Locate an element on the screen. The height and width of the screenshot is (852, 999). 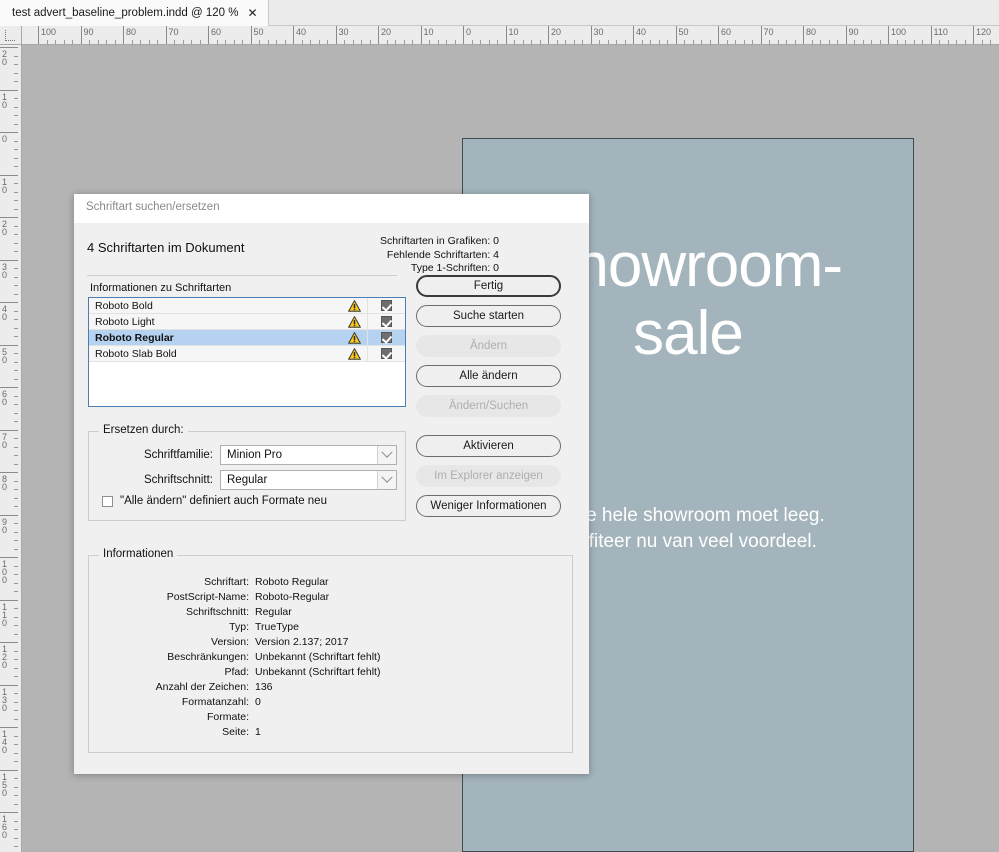
font-info-value: Version 2.137; 2017 is located at coordinates (302, 642).